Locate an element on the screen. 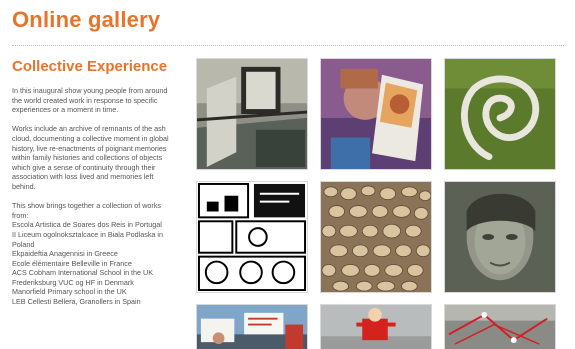  framed-picture-on-table-photo is located at coordinates (252, 114).